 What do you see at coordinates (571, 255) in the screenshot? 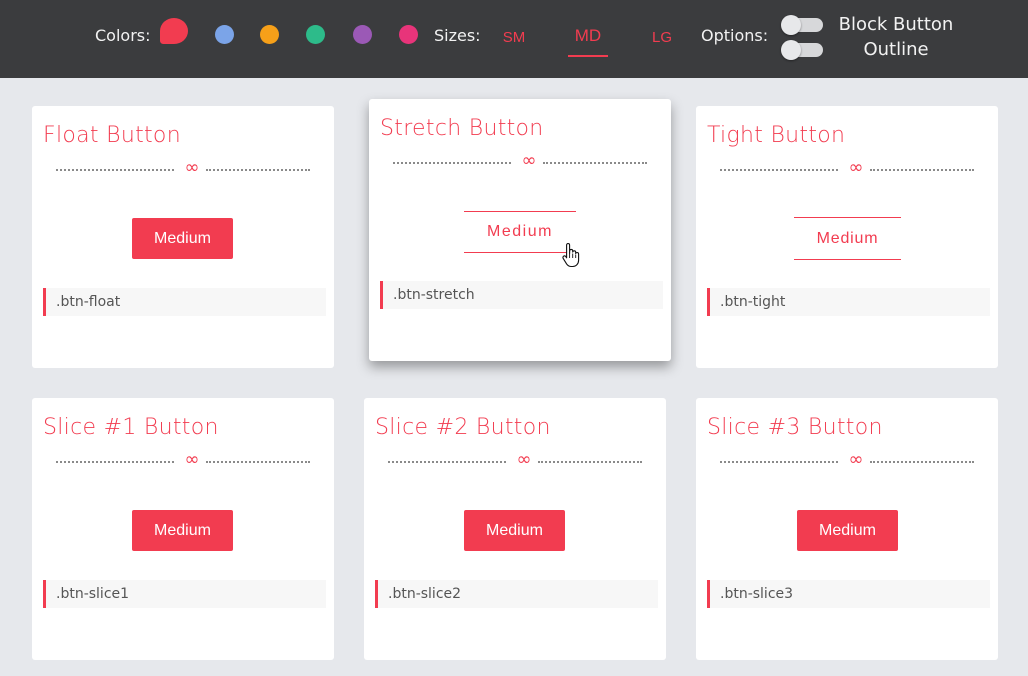
I see `hand-pointer-icon` at bounding box center [571, 255].